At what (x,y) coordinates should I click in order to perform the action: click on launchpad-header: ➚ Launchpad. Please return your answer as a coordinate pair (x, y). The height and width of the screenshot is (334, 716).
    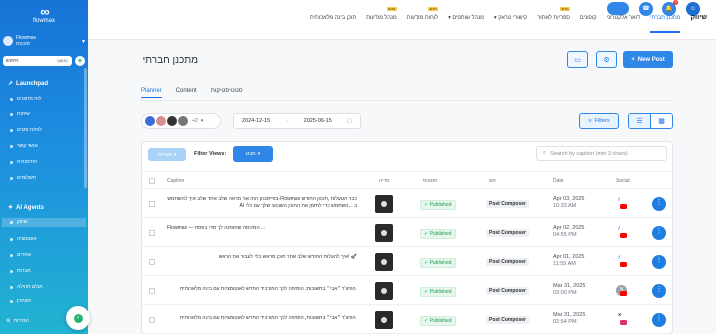
    Looking at the image, I should click on (28, 84).